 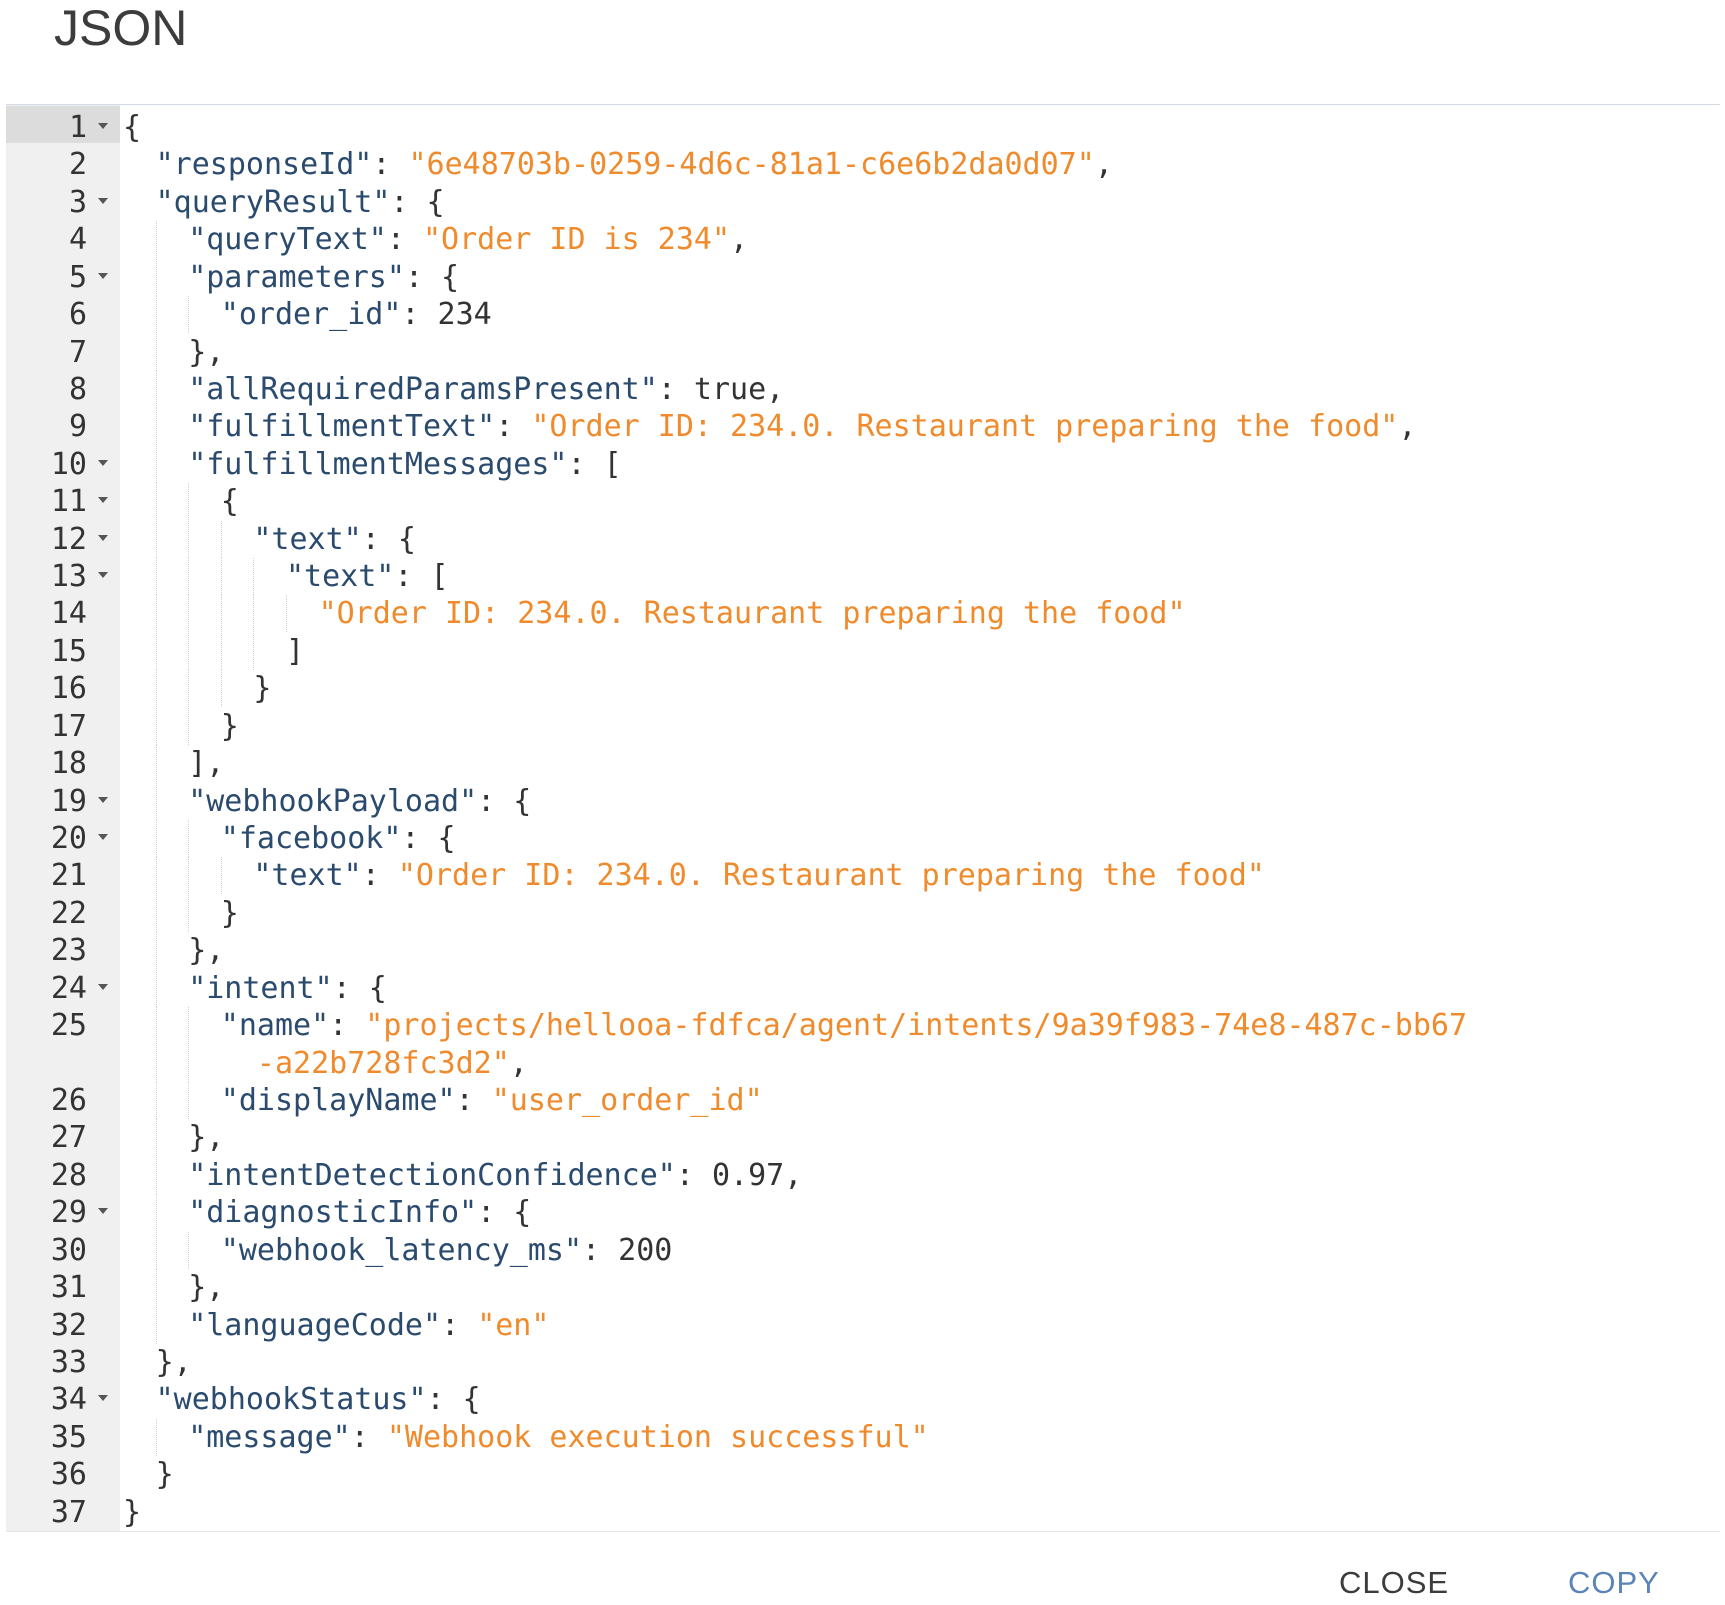 What do you see at coordinates (1614, 1582) in the screenshot?
I see `copy-button: COPY` at bounding box center [1614, 1582].